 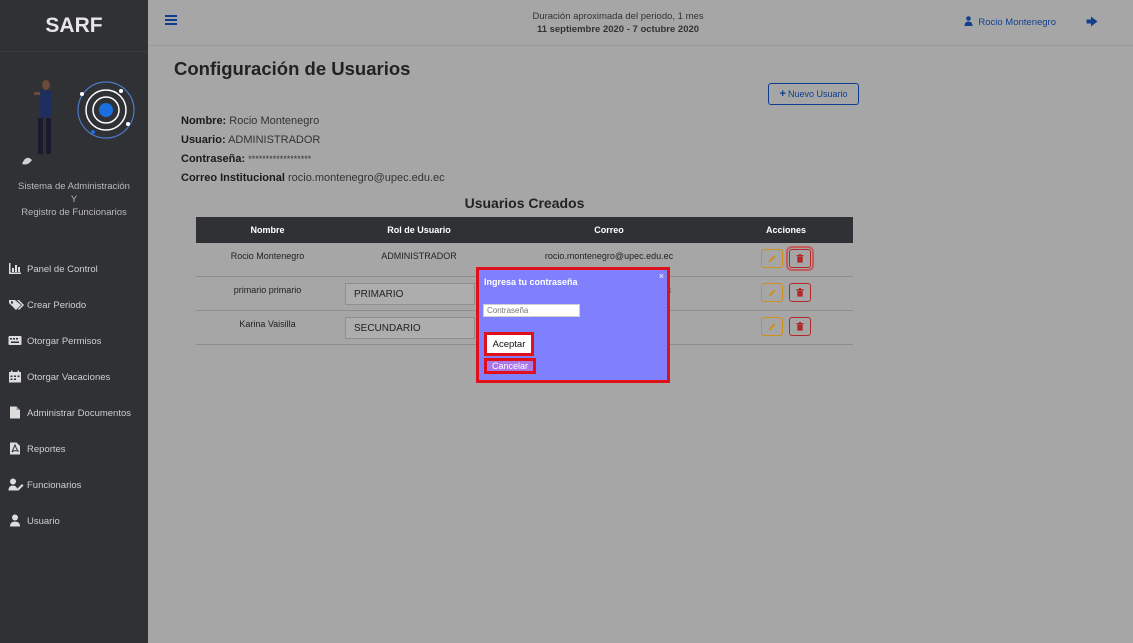 What do you see at coordinates (786, 230) in the screenshot?
I see `column-header-acciones: Acciones` at bounding box center [786, 230].